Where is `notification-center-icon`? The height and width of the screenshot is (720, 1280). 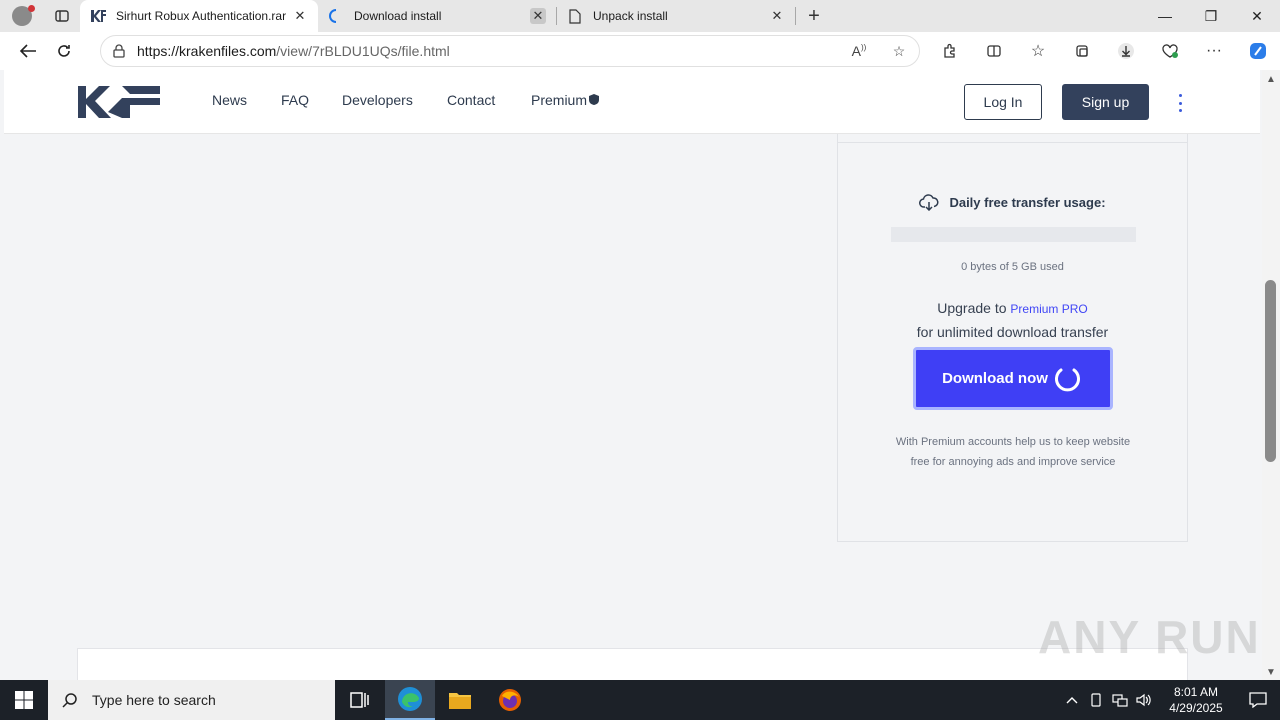 notification-center-icon is located at coordinates (1258, 700).